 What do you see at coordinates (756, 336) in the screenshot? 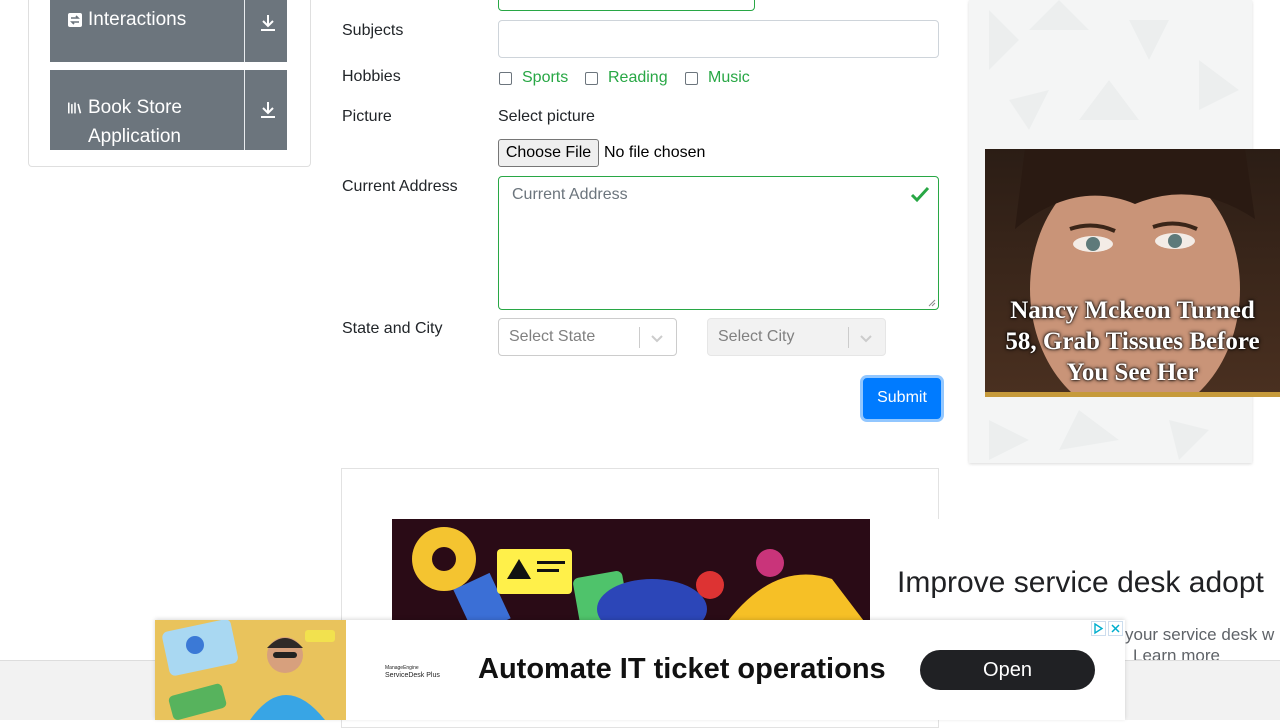
I see `select-placeholder: Select City` at bounding box center [756, 336].